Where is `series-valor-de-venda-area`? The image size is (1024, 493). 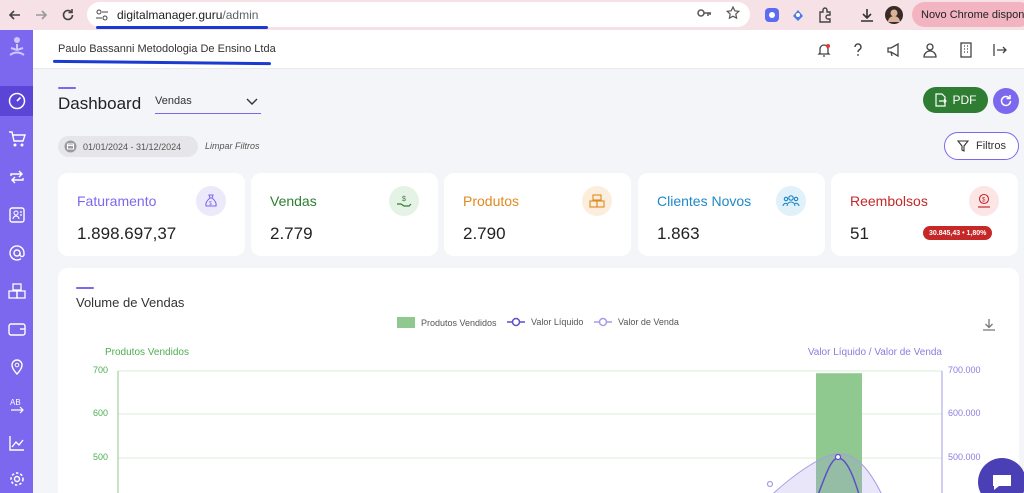
series-valor-de-venda-area is located at coordinates (827, 473).